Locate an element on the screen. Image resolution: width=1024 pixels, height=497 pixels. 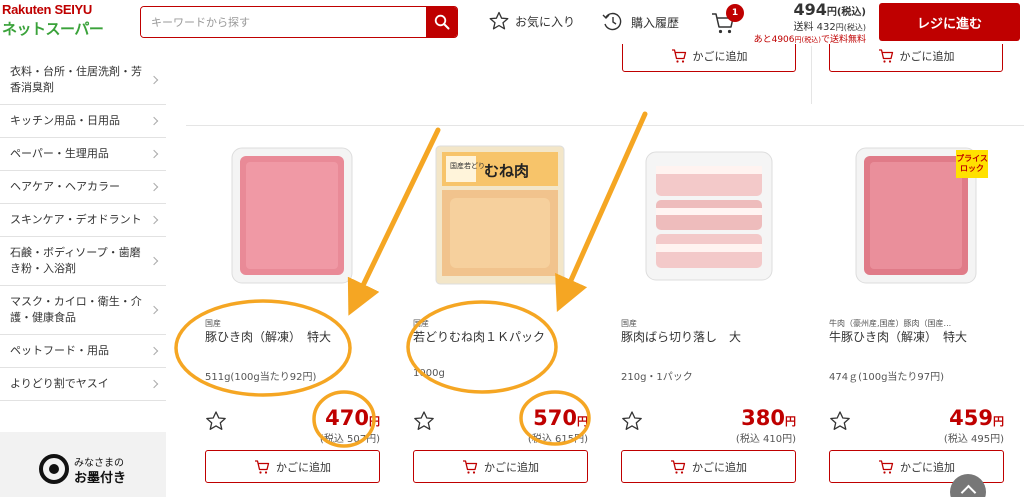
sidebar-item-haircare: ヘアケア・ヘアカラー is located at coordinates (83, 187).